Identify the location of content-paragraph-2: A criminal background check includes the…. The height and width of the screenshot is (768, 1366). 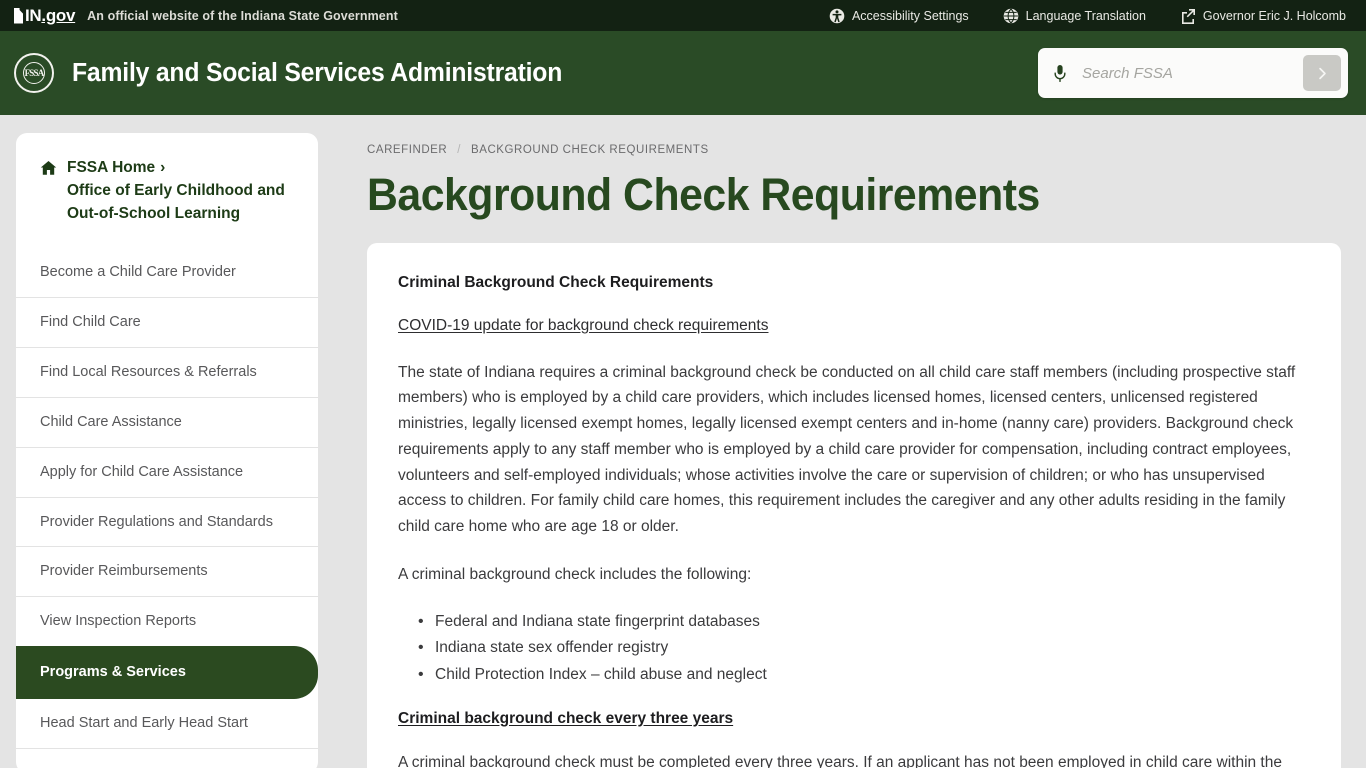
(575, 574).